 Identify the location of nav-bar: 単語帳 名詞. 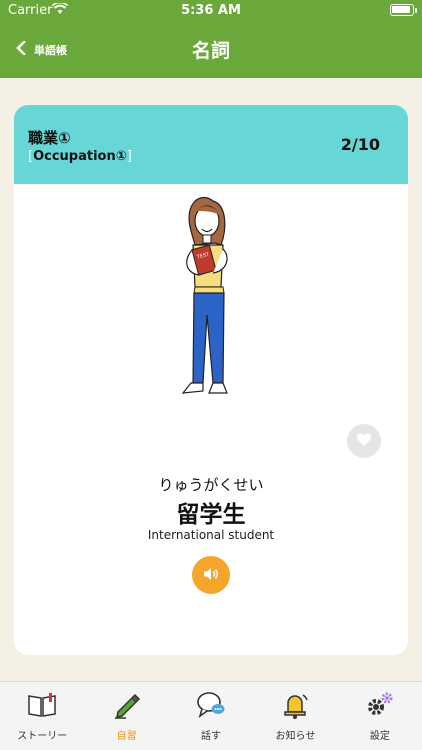
(211, 50).